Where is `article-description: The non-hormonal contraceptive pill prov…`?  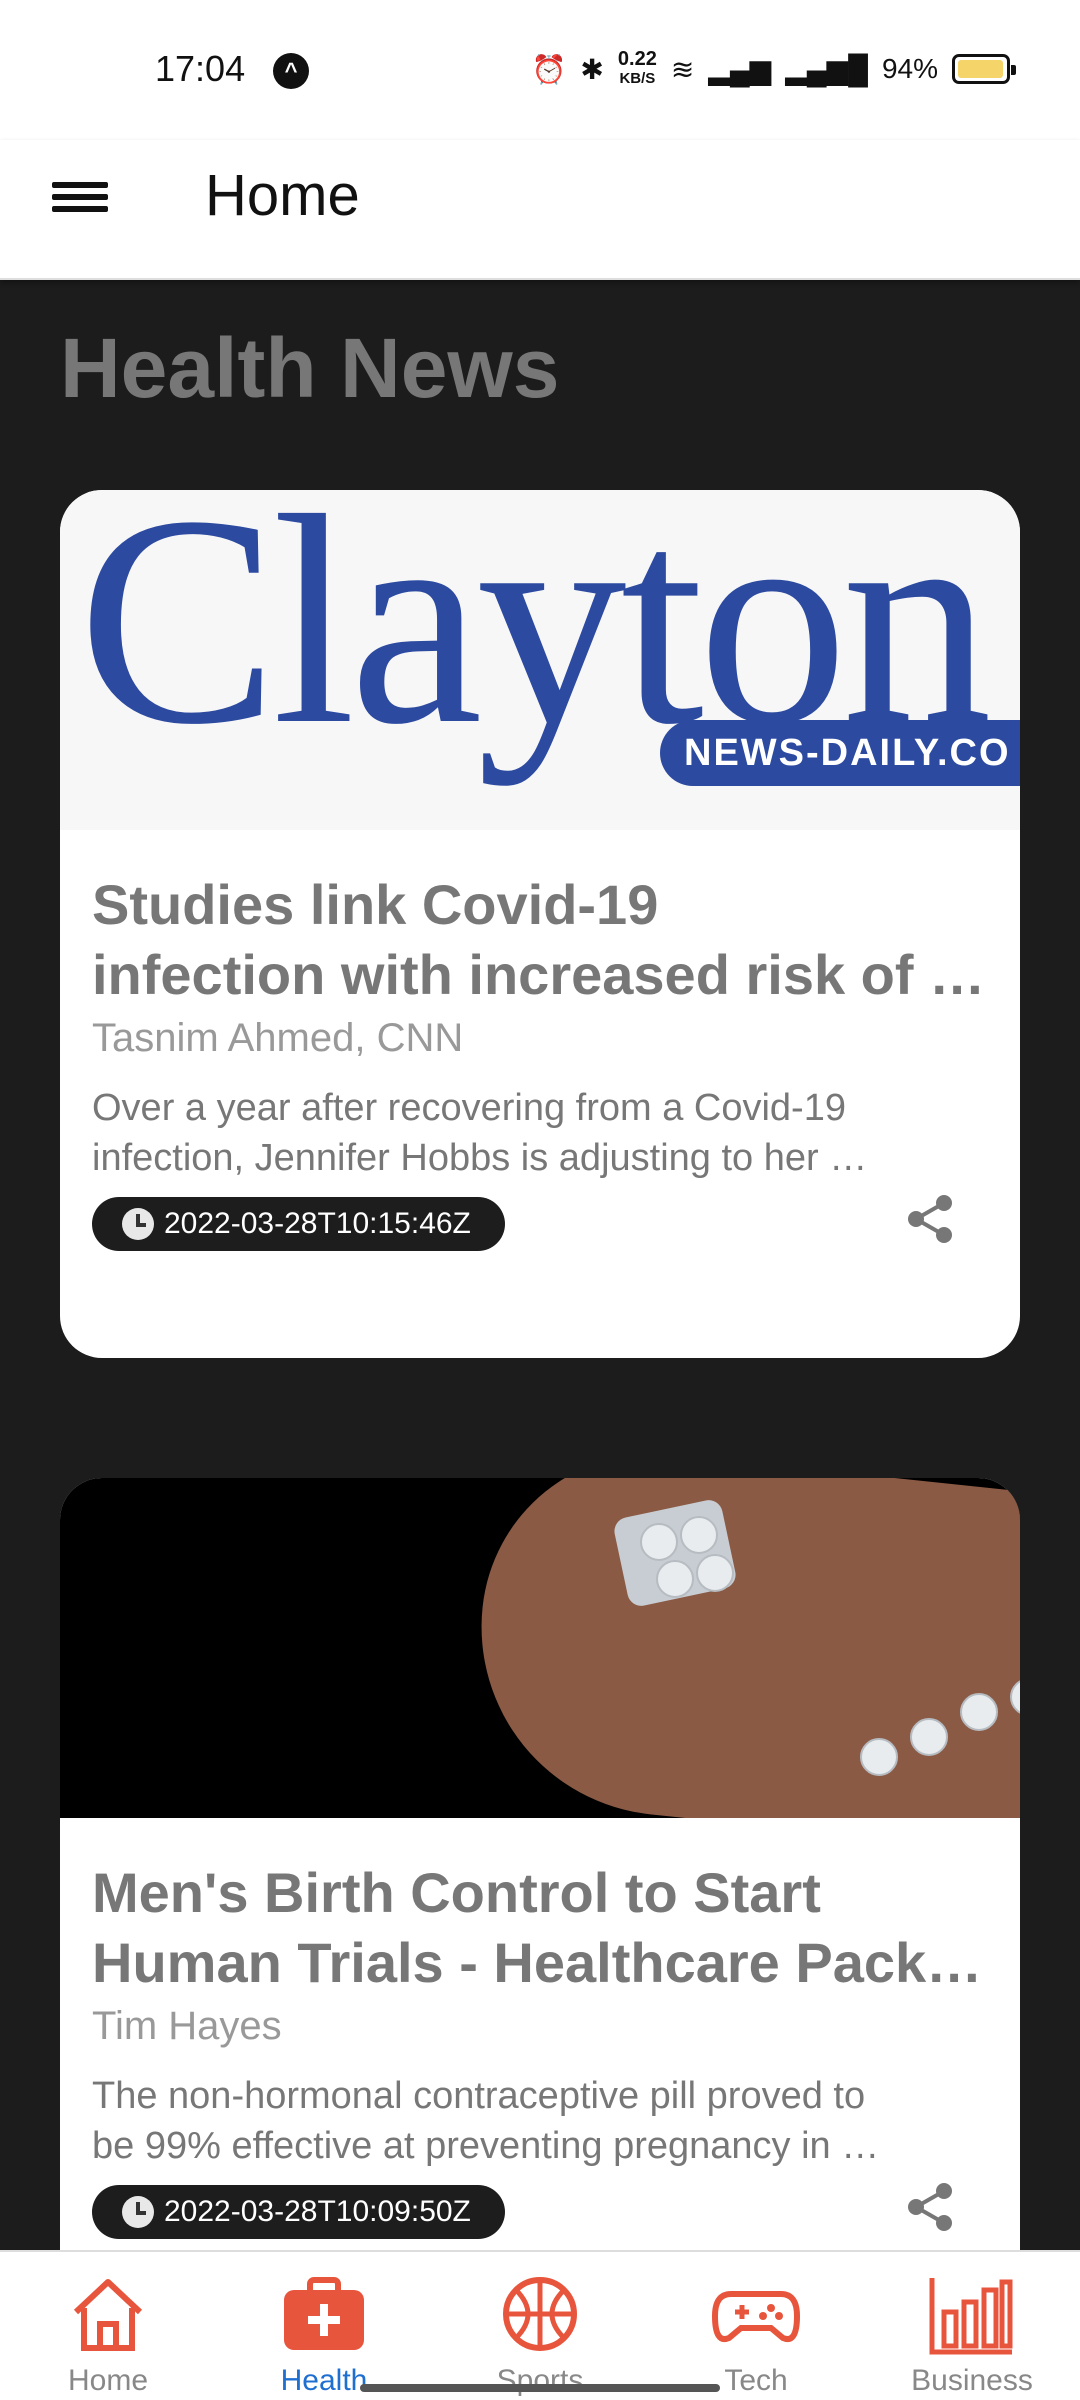 article-description: The non-hormonal contraceptive pill prov… is located at coordinates (540, 2121).